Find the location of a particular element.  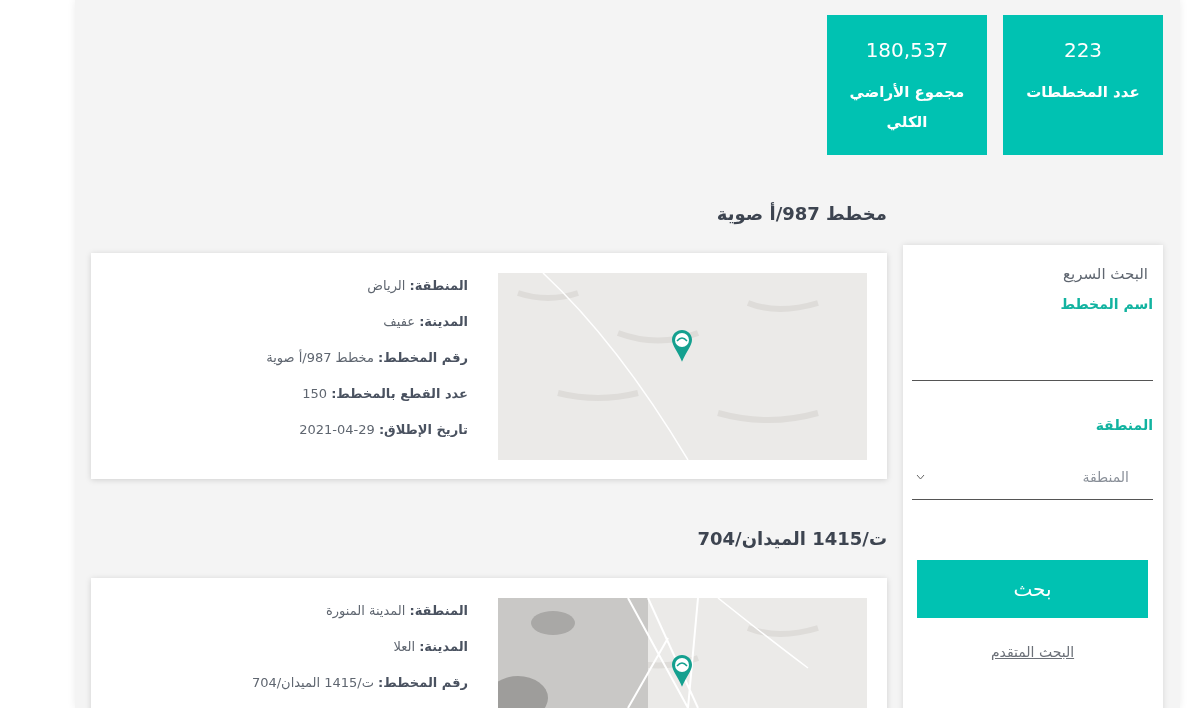

chevron-down-icon is located at coordinates (920, 477).